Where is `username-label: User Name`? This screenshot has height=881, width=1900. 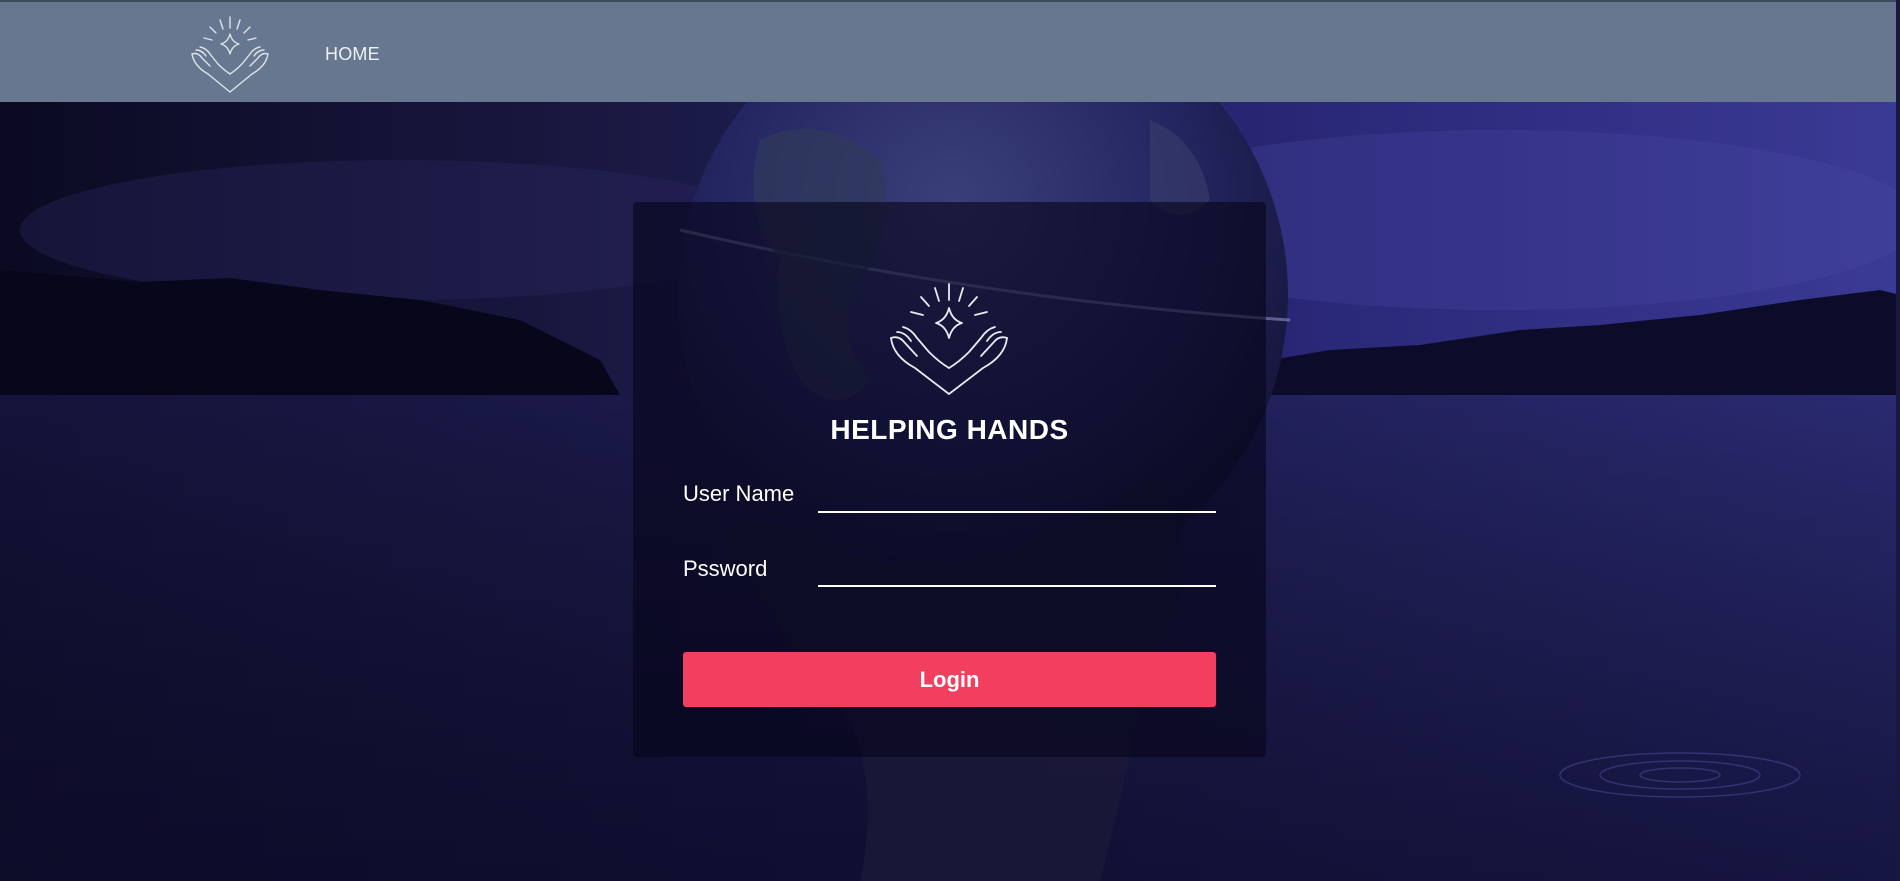 username-label: User Name is located at coordinates (739, 493).